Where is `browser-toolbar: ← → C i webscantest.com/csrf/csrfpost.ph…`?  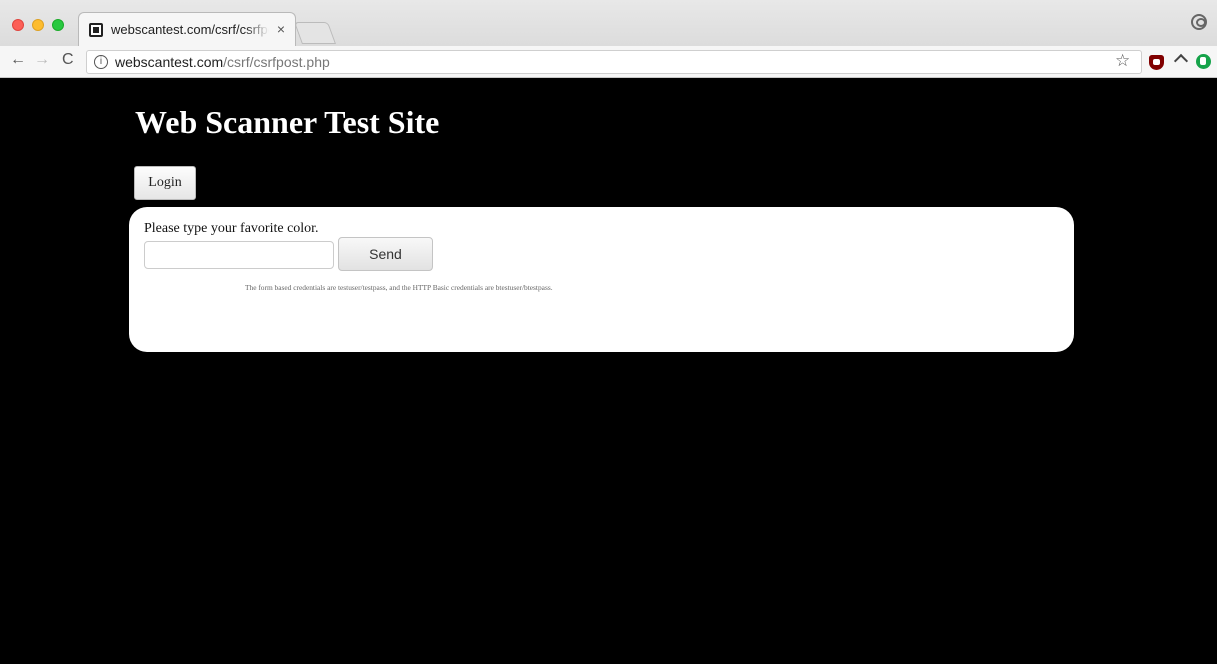
browser-toolbar: ← → C i webscantest.com/csrf/csrfpost.ph… is located at coordinates (608, 62).